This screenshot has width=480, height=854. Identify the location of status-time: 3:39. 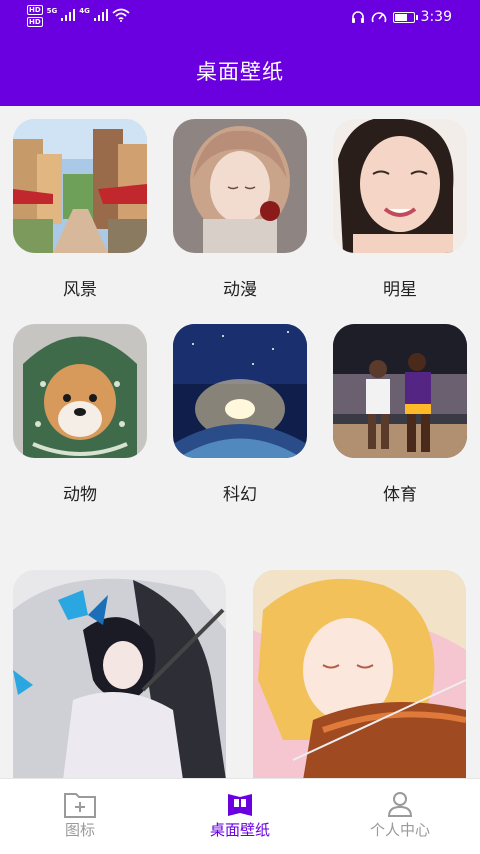
(436, 17).